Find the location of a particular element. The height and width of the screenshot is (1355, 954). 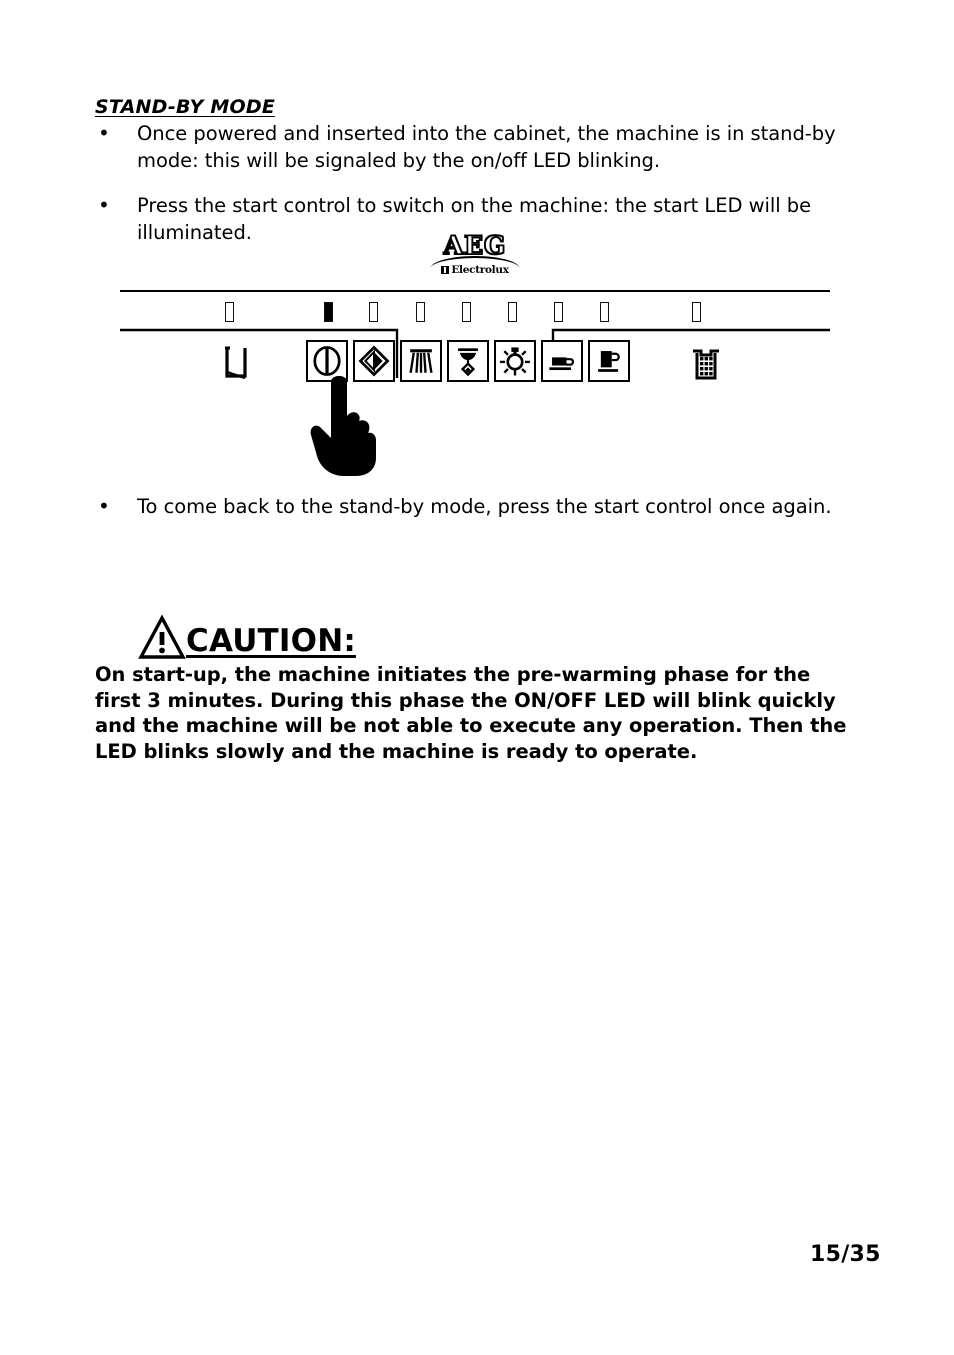

led-descale is located at coordinates (512, 312).